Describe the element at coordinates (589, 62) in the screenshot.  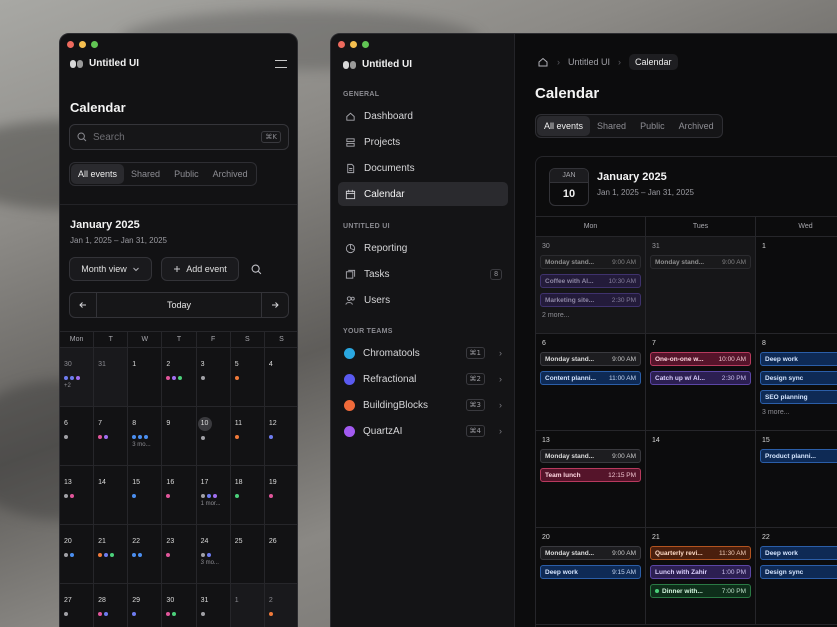
I see `breadcrumb-item: Untitled UI` at that location.